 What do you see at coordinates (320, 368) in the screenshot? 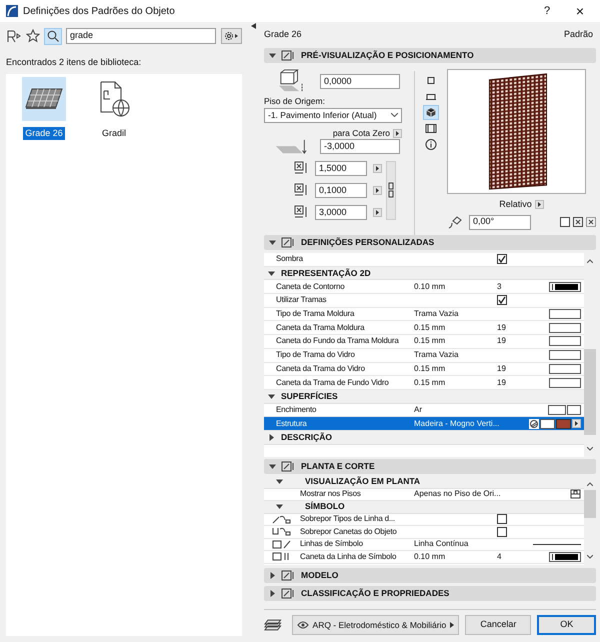
I see `property-name: Caneta da Trama do Vidro` at bounding box center [320, 368].